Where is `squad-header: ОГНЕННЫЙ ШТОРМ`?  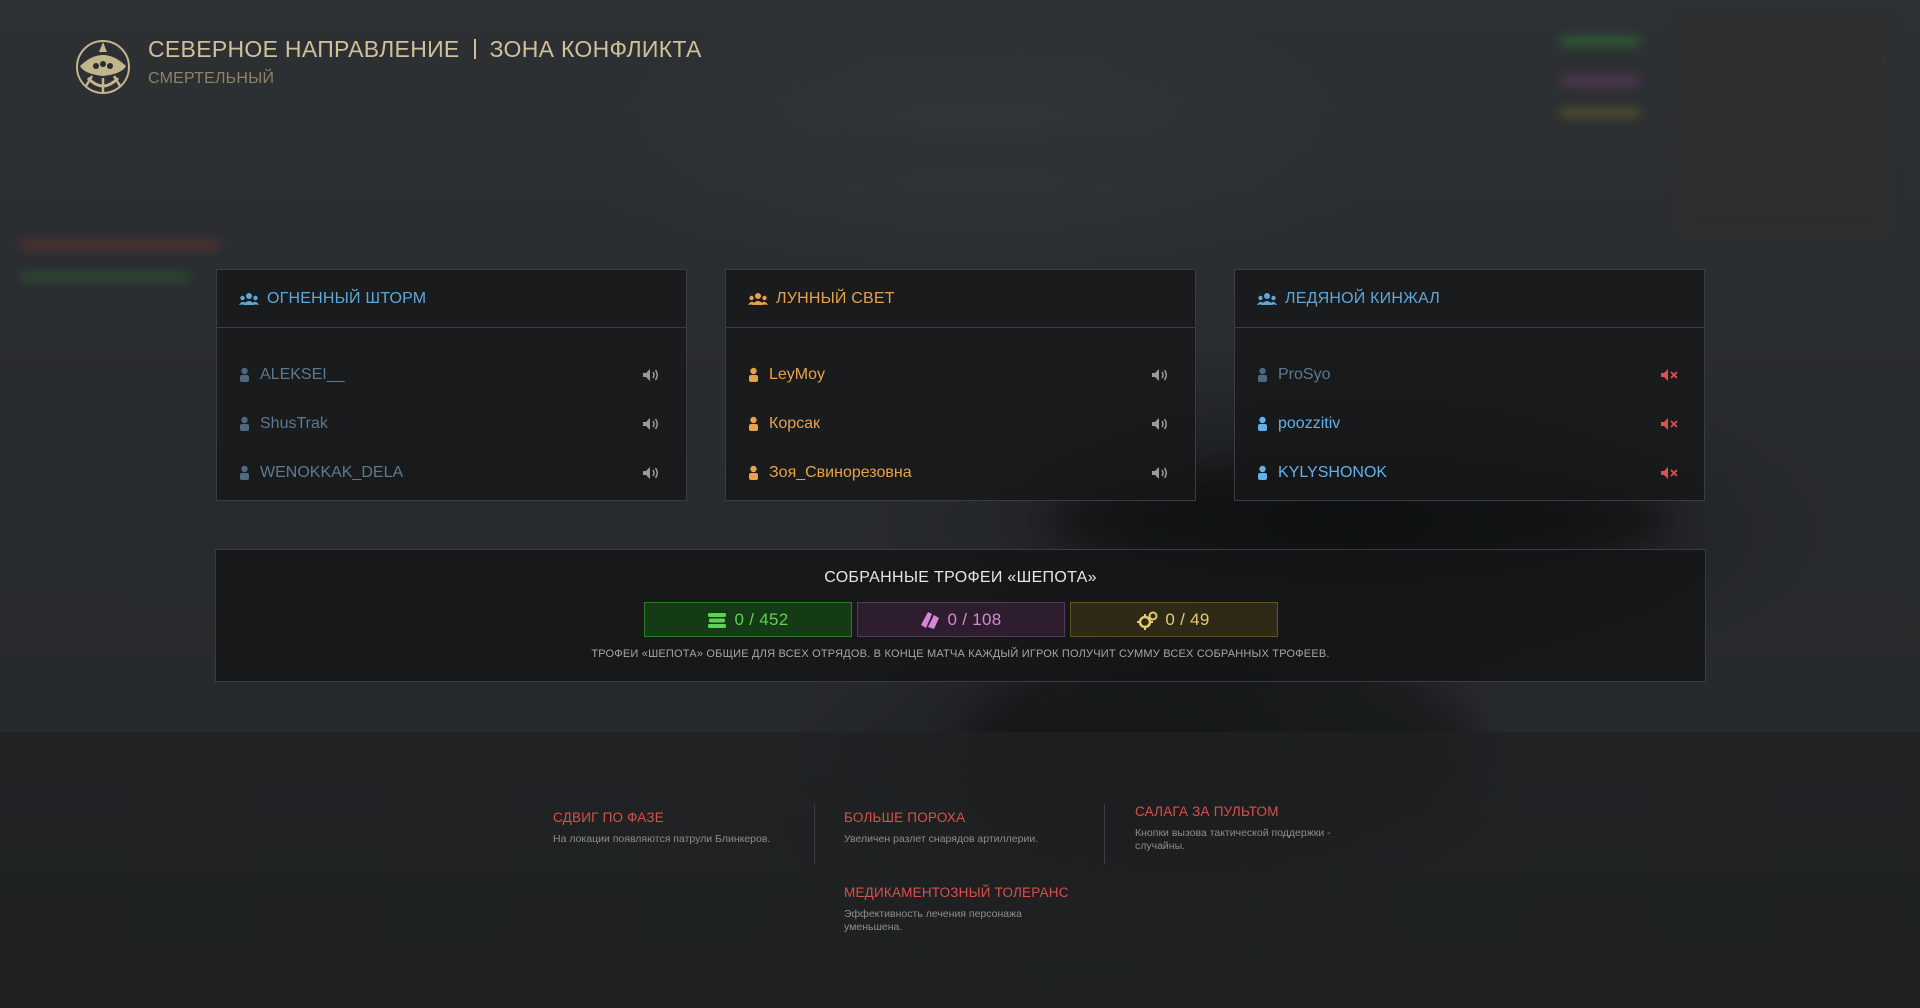
squad-header: ОГНЕННЫЙ ШТОРМ is located at coordinates (451, 299).